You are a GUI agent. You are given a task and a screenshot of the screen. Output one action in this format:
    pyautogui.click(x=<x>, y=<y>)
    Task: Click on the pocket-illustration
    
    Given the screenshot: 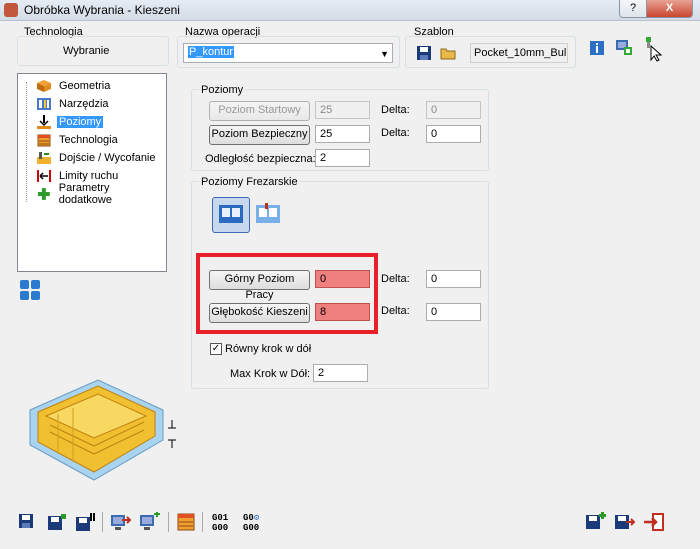 What is the action you would take?
    pyautogui.click(x=102, y=430)
    